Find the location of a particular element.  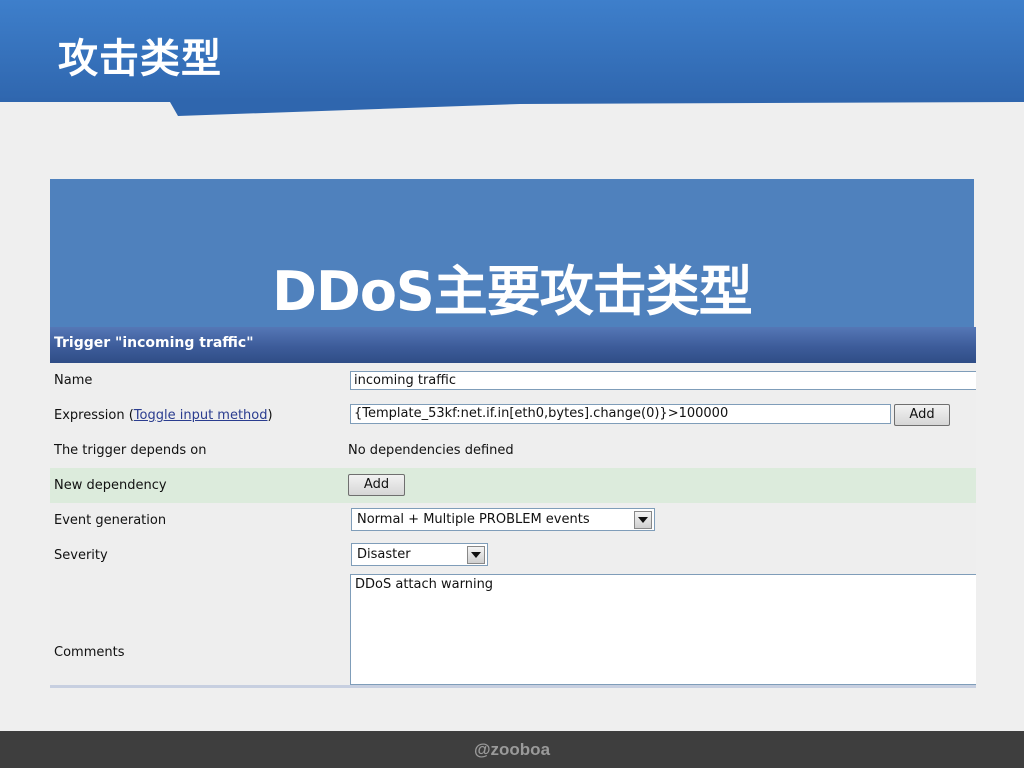

name-label: Name is located at coordinates (73, 380).